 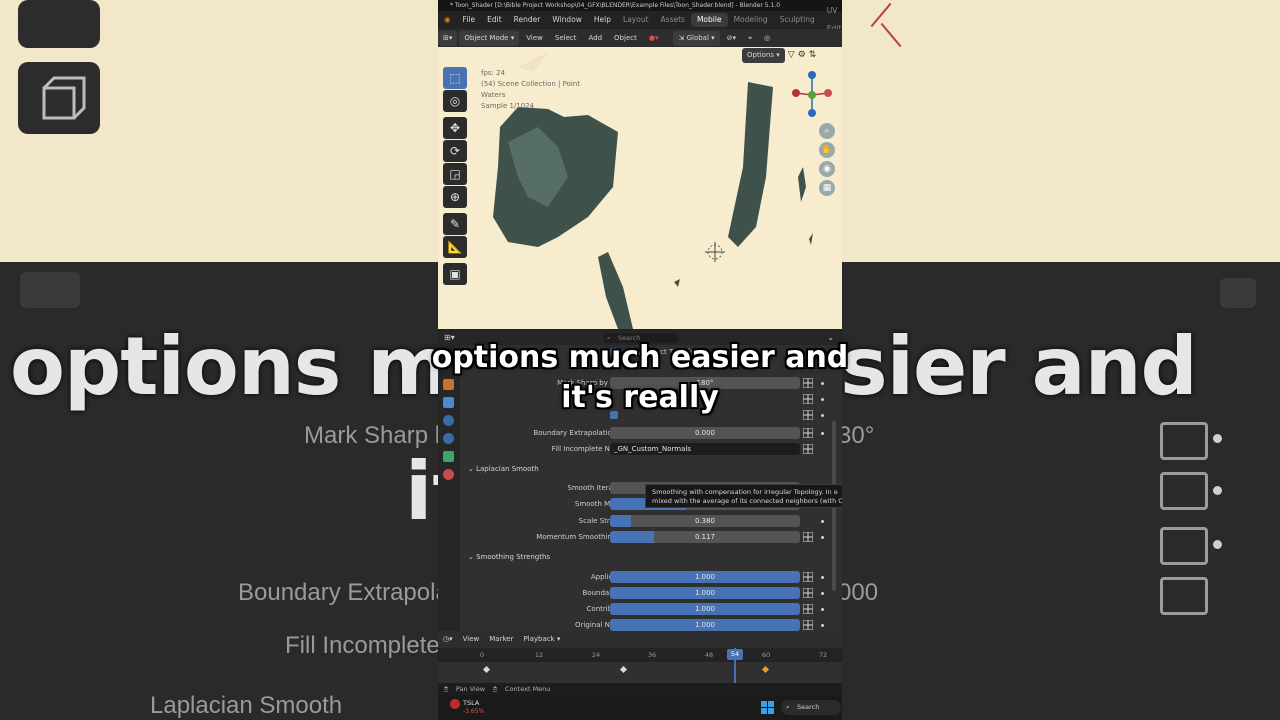 I want to click on menu-render: Render, so click(x=527, y=20).